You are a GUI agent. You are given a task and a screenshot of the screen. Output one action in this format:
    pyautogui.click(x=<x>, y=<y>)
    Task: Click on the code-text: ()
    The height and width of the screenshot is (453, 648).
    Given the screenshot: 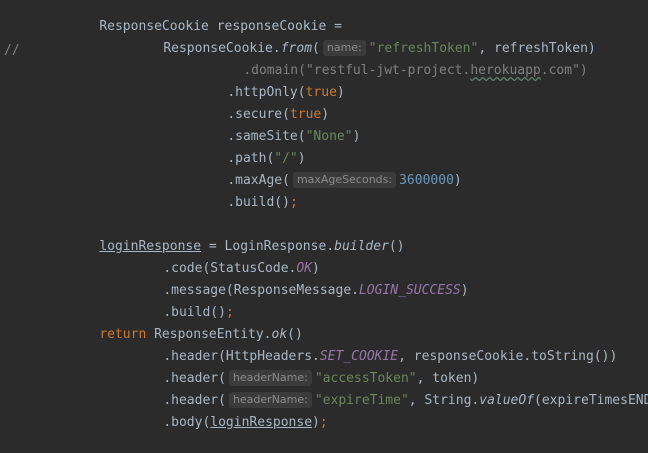 What is the action you would take?
    pyautogui.click(x=396, y=246)
    